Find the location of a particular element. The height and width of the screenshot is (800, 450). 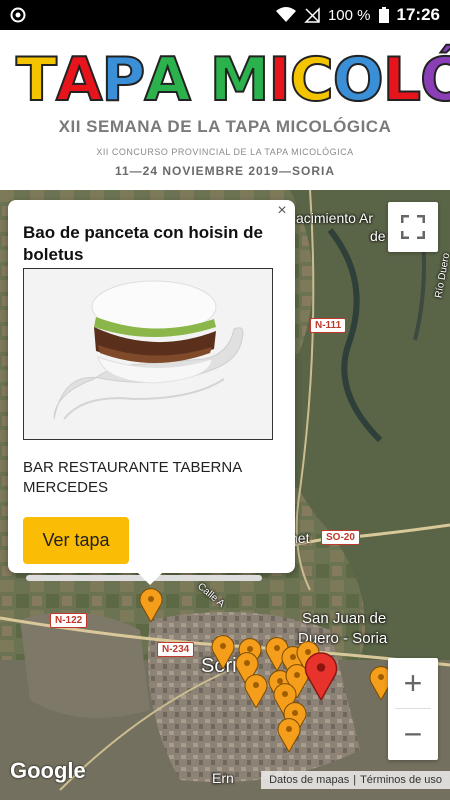

battery-icon is located at coordinates (383, 15).